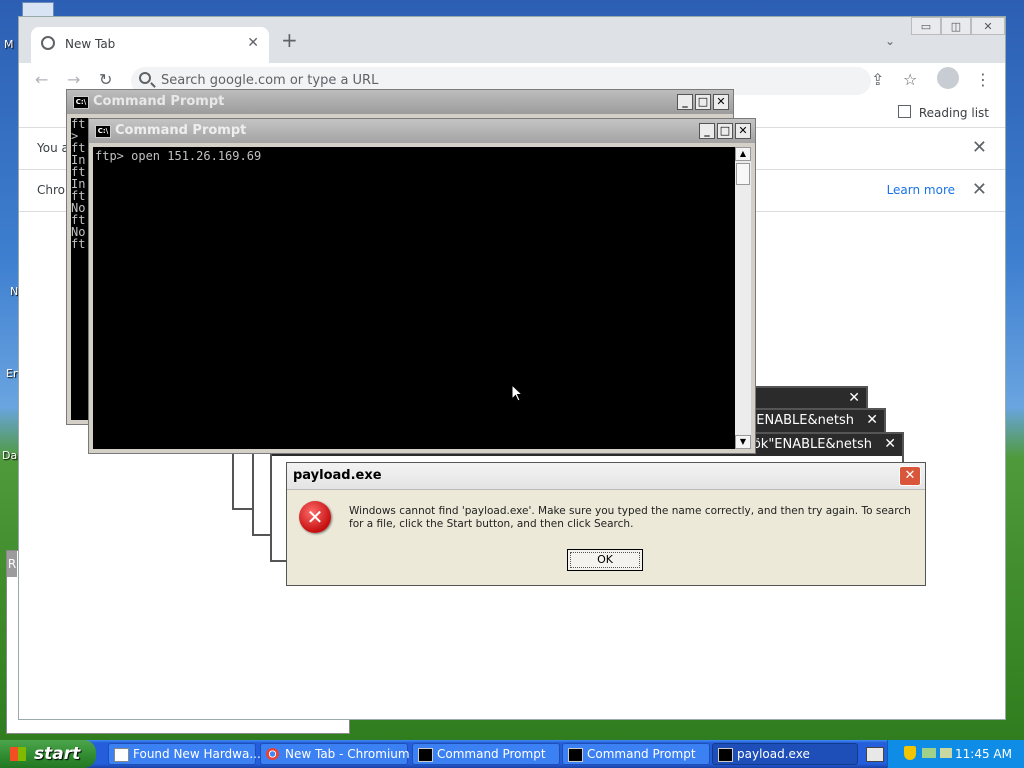 This screenshot has height=768, width=1024. Describe the element at coordinates (48, 43) in the screenshot. I see `globe-icon` at that location.